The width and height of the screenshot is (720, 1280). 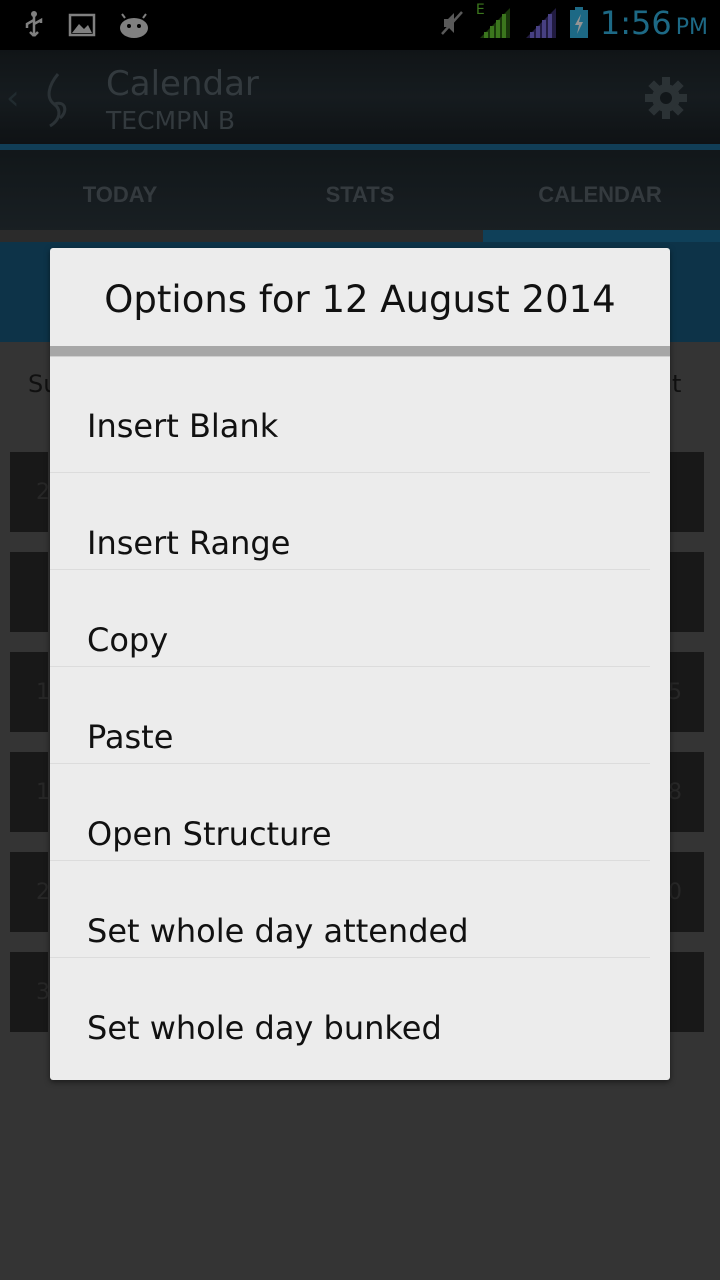 I want to click on option-paste: Paste, so click(x=350, y=715).